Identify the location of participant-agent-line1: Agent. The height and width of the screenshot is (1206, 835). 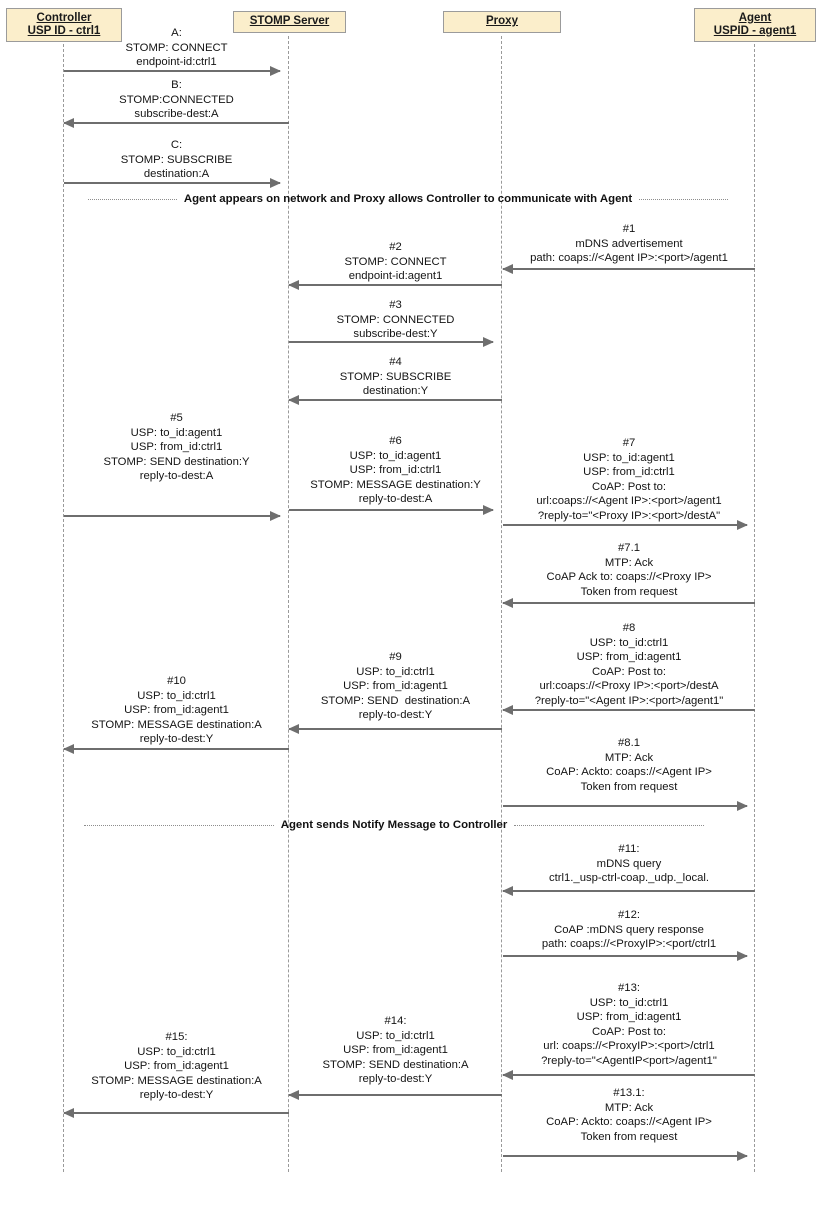
(755, 18).